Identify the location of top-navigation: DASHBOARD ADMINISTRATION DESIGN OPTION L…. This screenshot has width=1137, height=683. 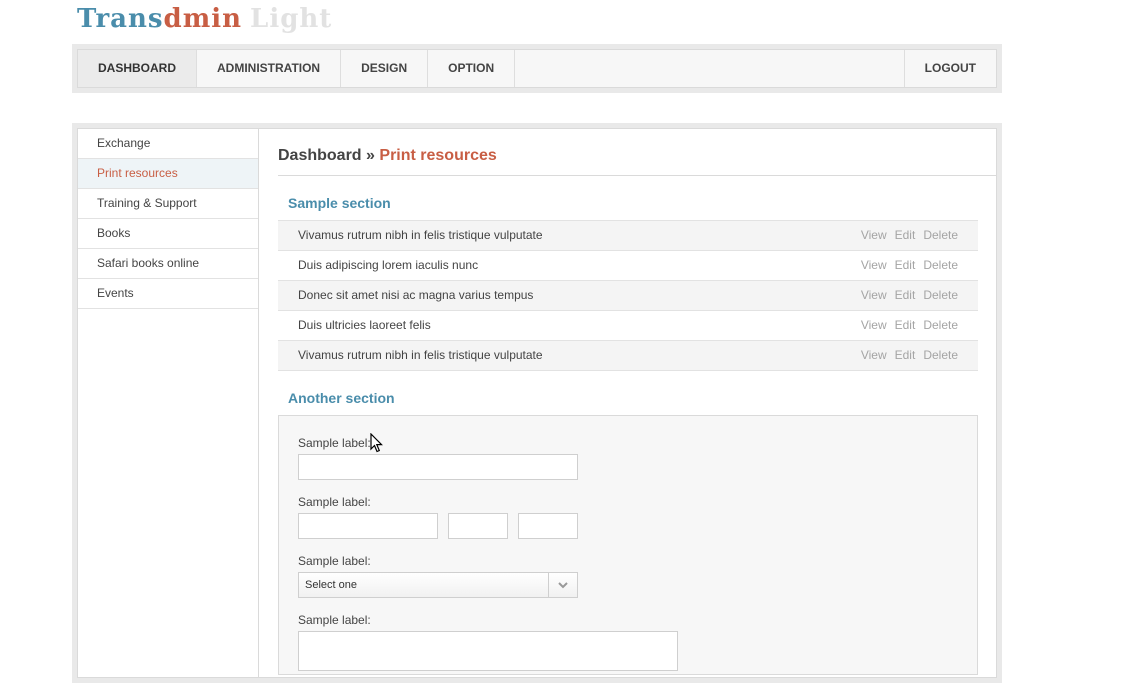
(537, 68).